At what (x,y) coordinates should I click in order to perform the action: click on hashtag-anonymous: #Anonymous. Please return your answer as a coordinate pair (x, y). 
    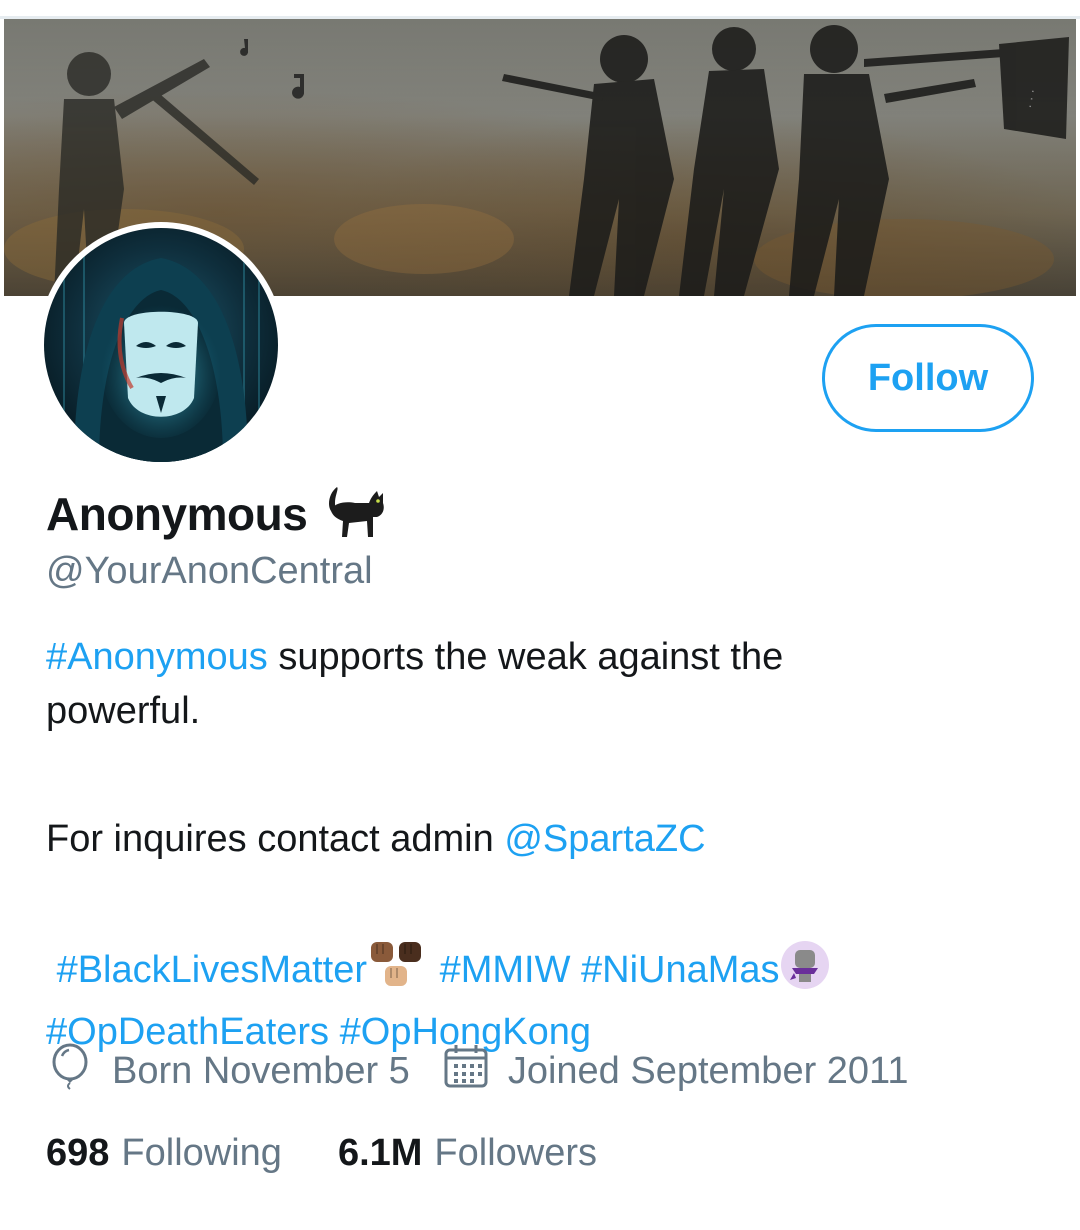
    Looking at the image, I should click on (157, 657).